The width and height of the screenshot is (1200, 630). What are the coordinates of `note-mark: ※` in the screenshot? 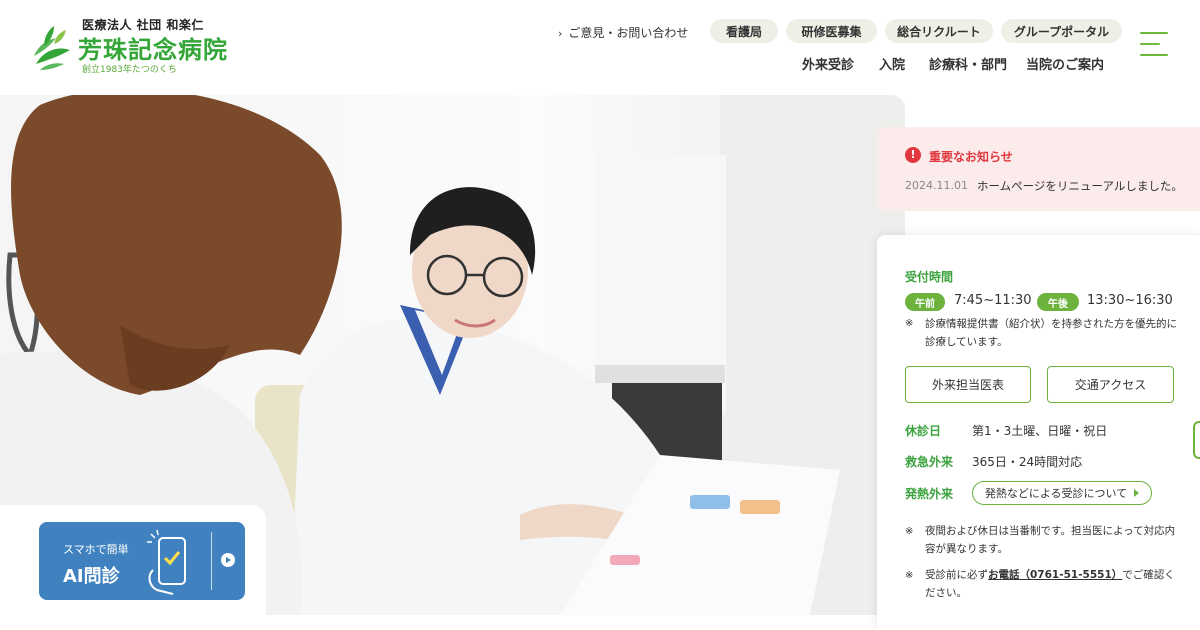 It's located at (909, 323).